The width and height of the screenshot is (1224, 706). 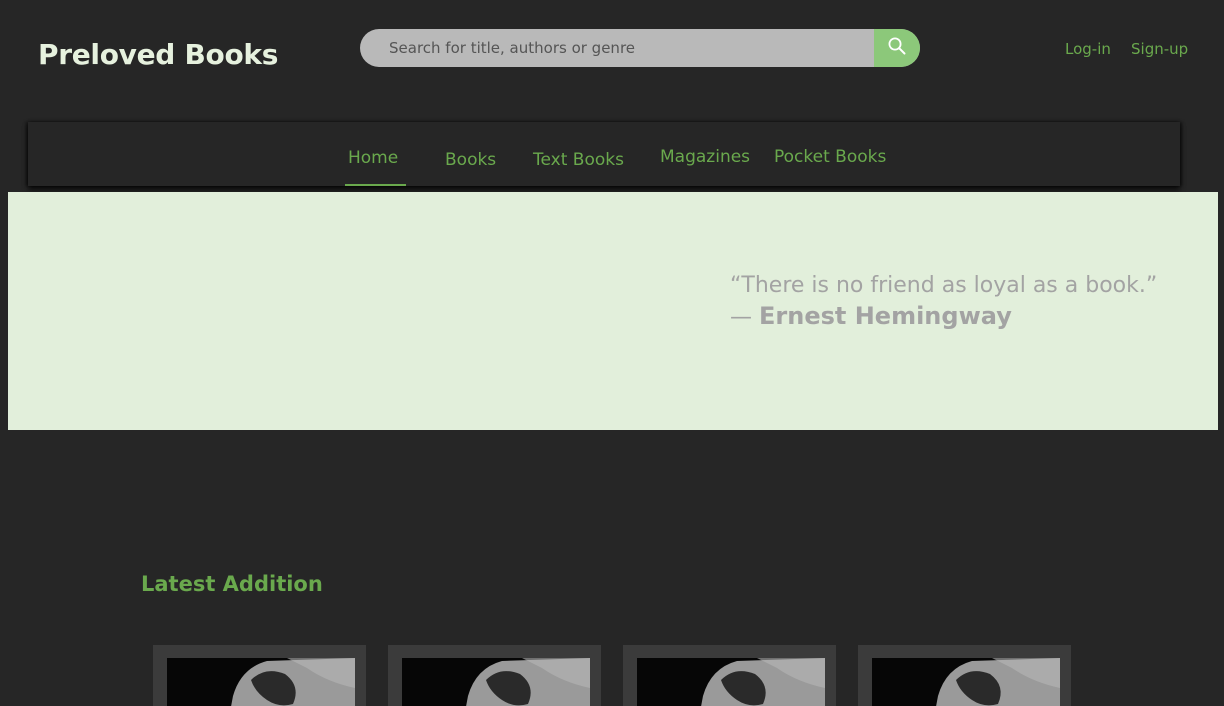 What do you see at coordinates (470, 160) in the screenshot?
I see `nav-item-books: Books` at bounding box center [470, 160].